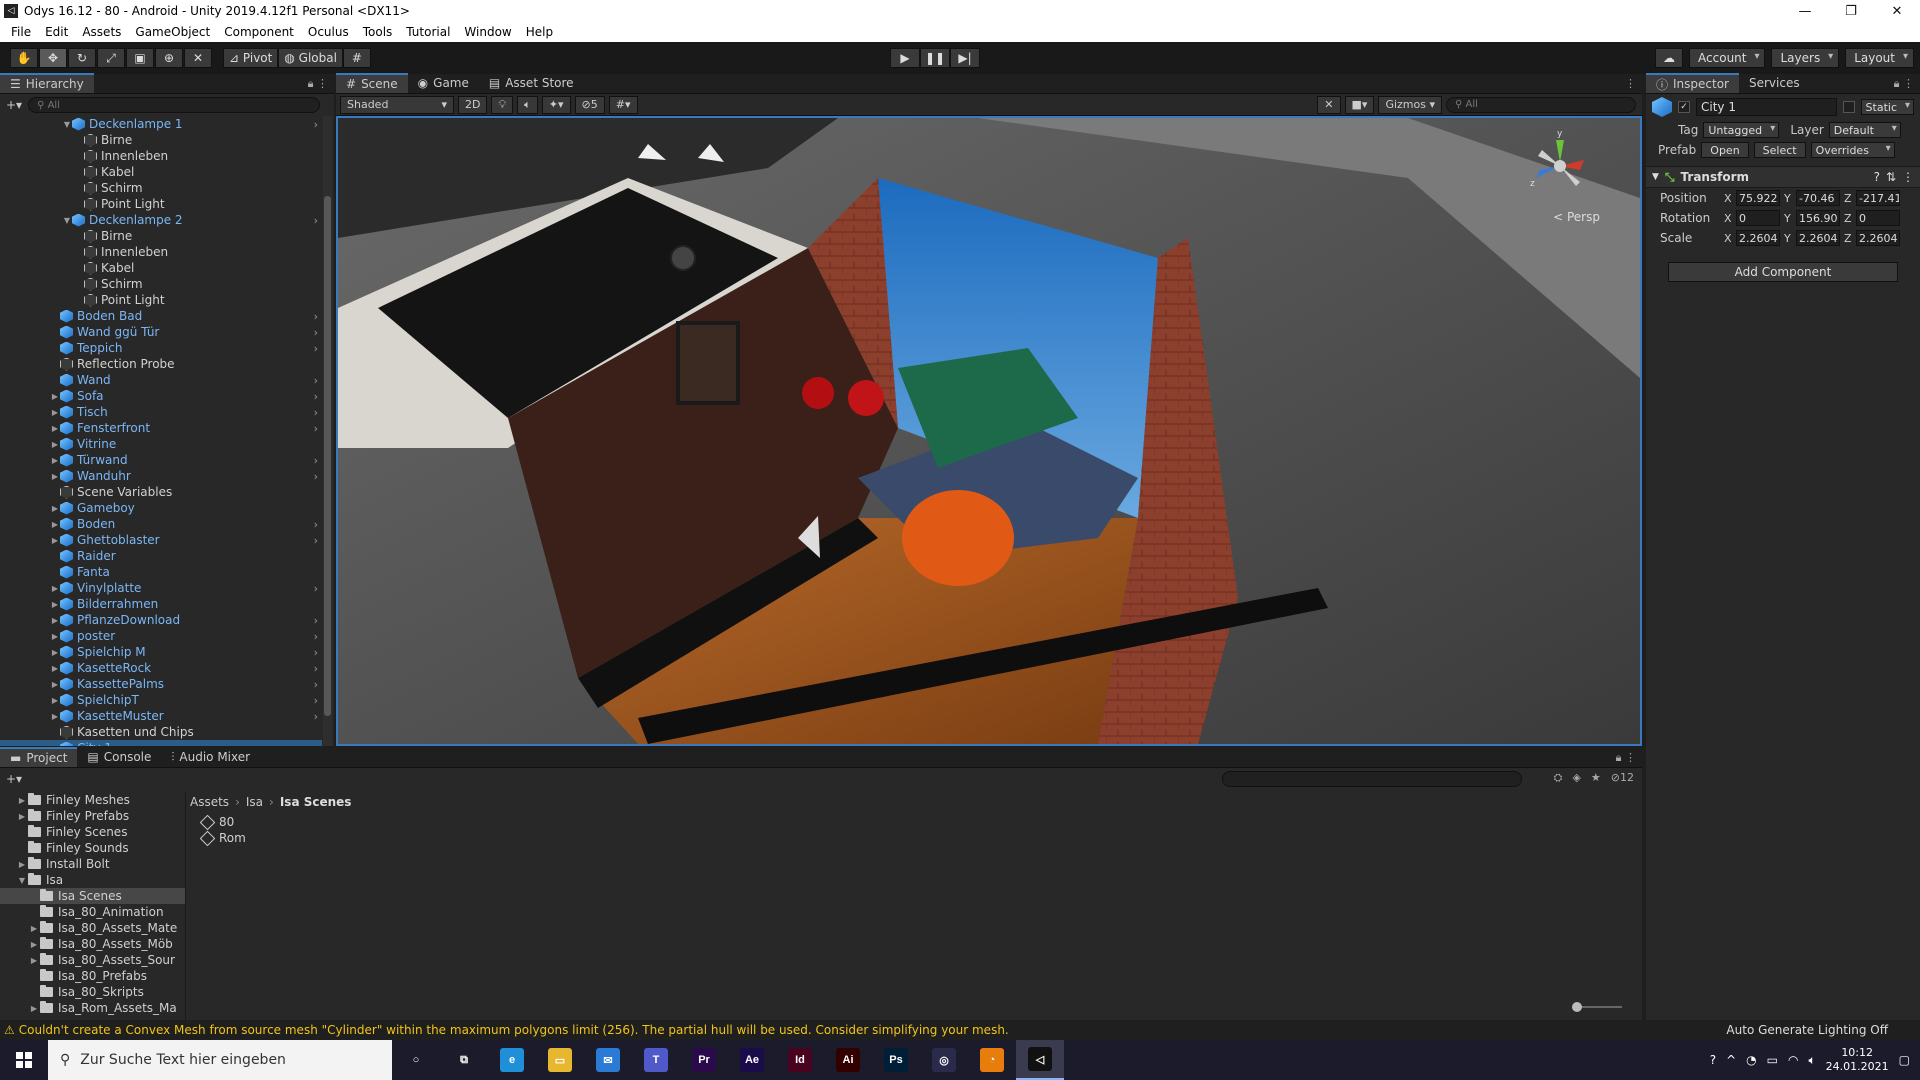 The image size is (1920, 1080). What do you see at coordinates (161, 620) in the screenshot?
I see `hierarchy-item: ▶ PflanzeDownload ›` at bounding box center [161, 620].